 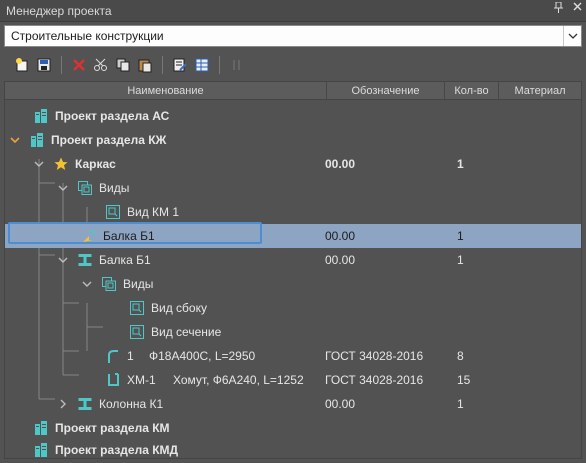 What do you see at coordinates (61, 164) in the screenshot?
I see `star-icon` at bounding box center [61, 164].